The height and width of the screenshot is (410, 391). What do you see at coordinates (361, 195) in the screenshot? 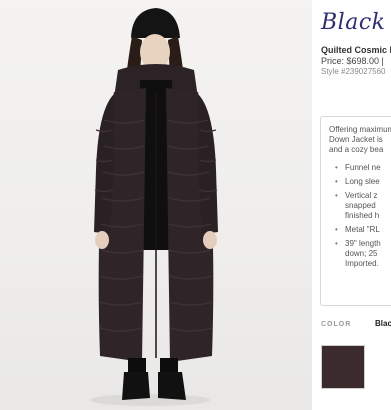
I see `feature-text: Vertical z` at bounding box center [361, 195].